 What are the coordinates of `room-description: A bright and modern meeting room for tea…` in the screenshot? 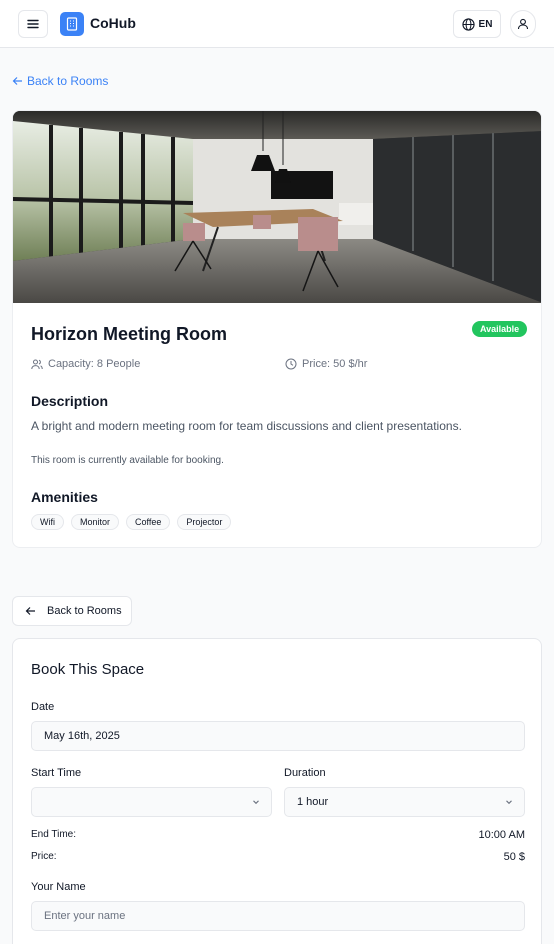 It's located at (246, 426).